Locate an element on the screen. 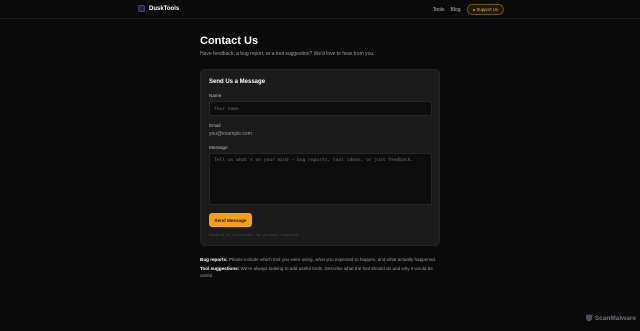 The image size is (640, 331). top-nav: DuskTools Tools Blog Support Us is located at coordinates (320, 9).